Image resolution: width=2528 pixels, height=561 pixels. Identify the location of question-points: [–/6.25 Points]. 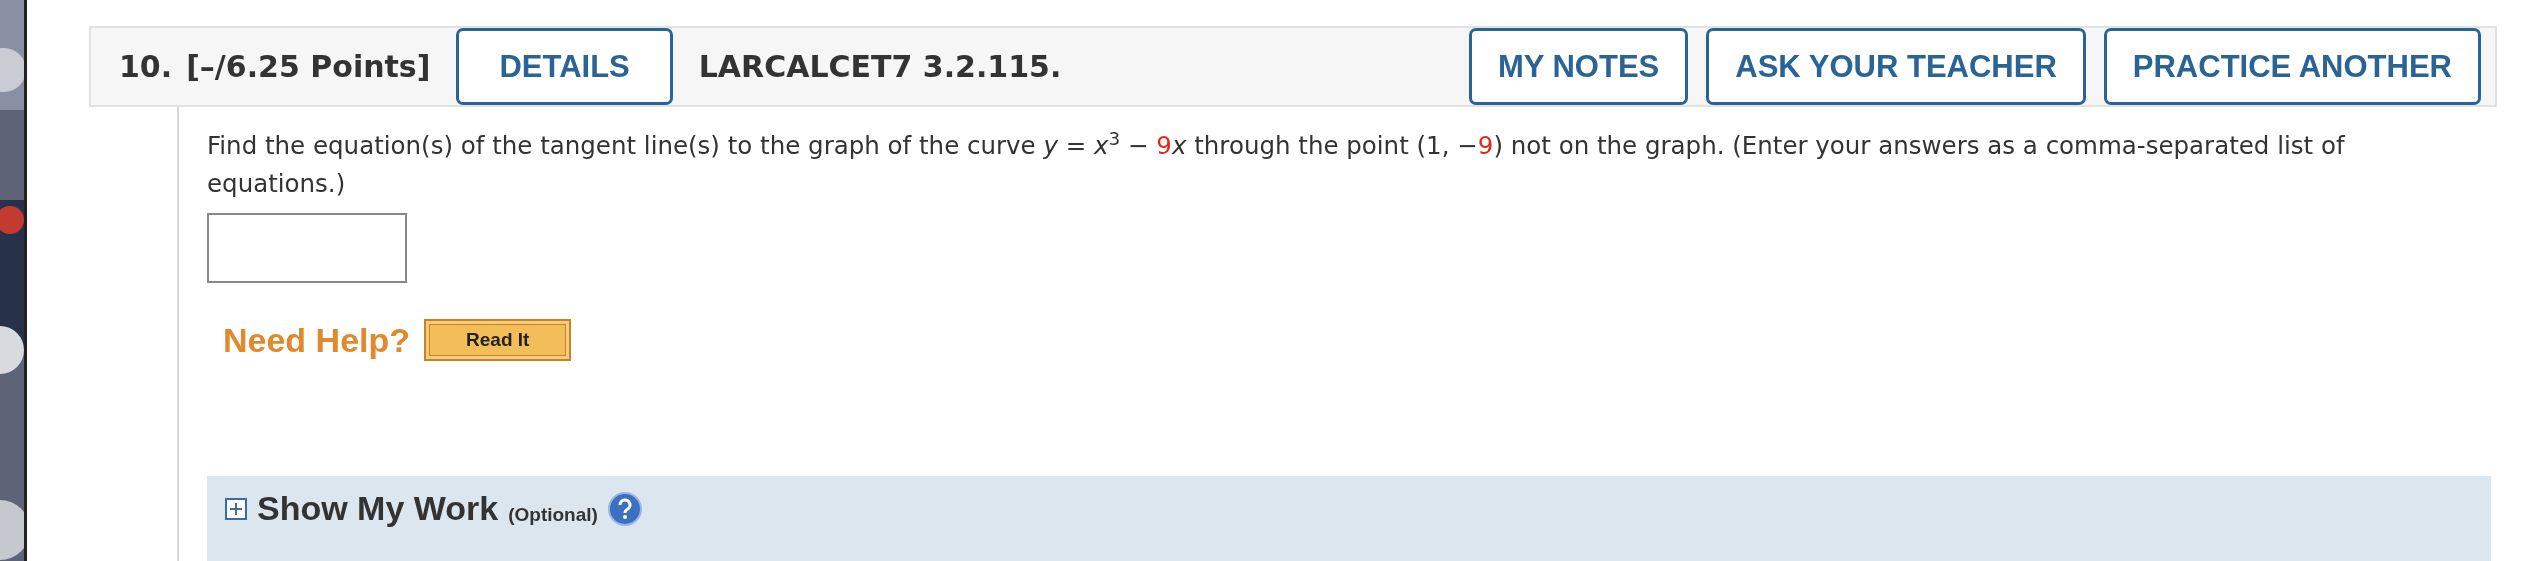
(308, 66).